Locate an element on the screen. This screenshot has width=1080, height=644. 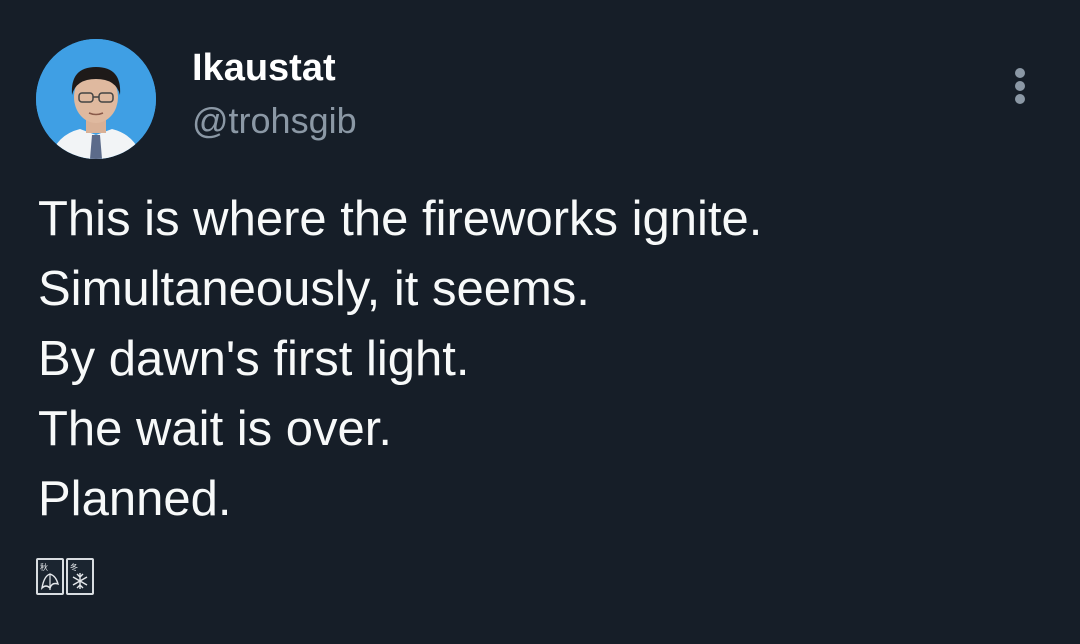
avatar is located at coordinates (96, 99).